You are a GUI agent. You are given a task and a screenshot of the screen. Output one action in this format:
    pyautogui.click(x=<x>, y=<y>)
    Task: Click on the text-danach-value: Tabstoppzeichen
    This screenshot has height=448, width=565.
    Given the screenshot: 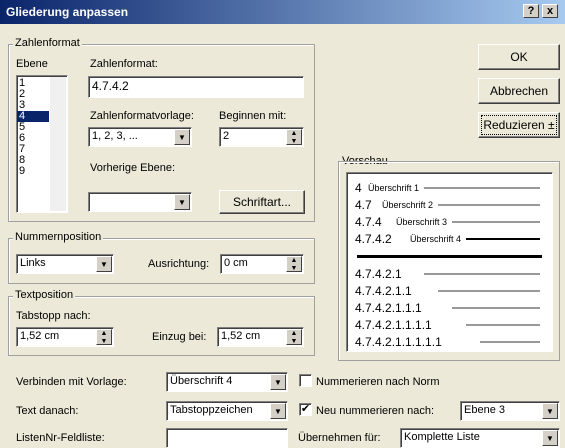 What is the action you would take?
    pyautogui.click(x=211, y=410)
    